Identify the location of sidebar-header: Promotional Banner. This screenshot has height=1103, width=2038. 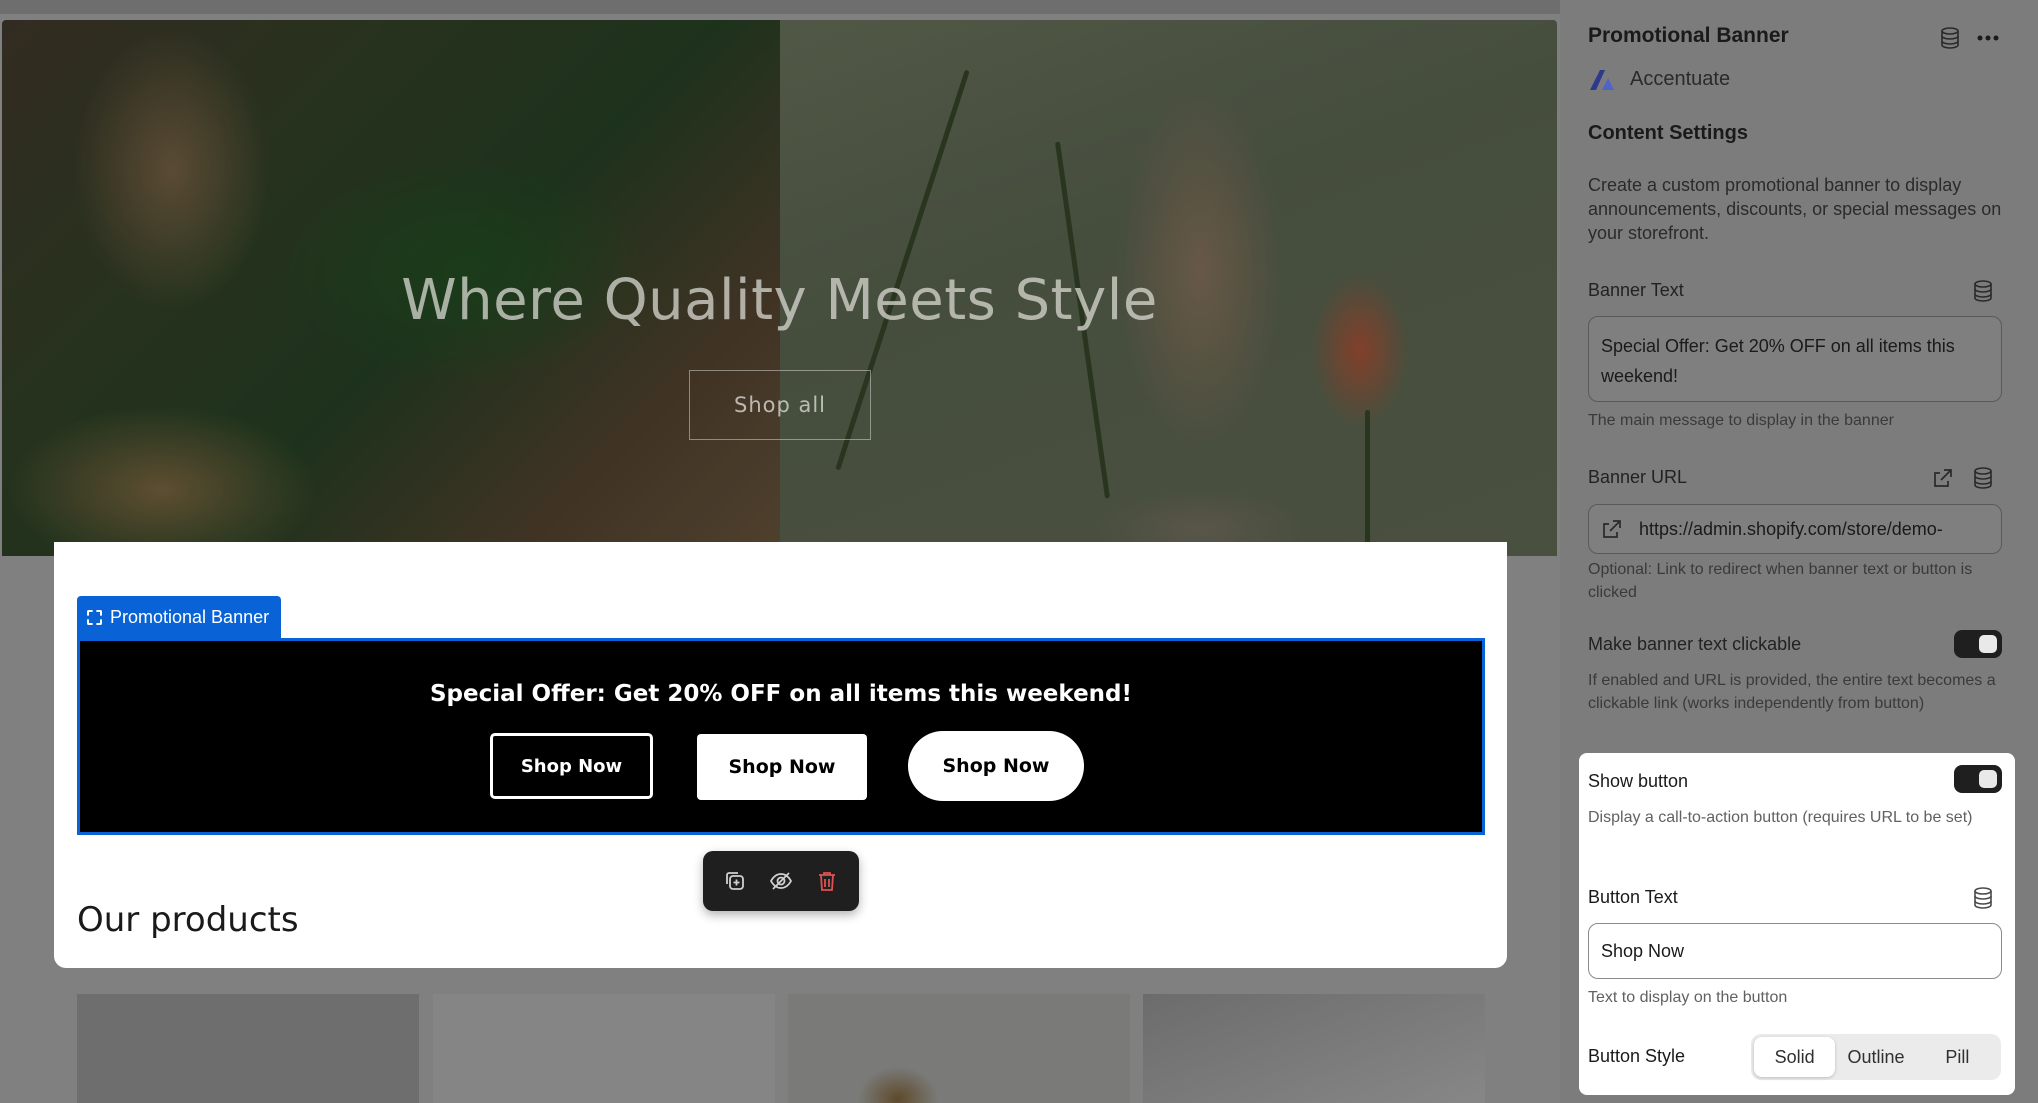
(1808, 36).